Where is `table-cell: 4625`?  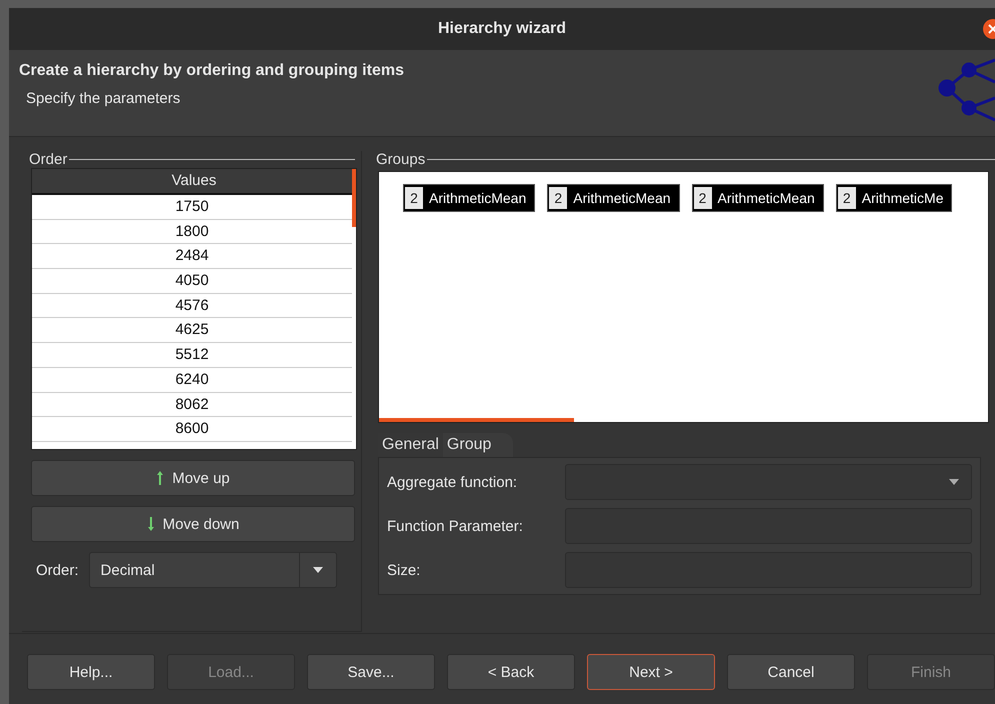
table-cell: 4625 is located at coordinates (192, 331).